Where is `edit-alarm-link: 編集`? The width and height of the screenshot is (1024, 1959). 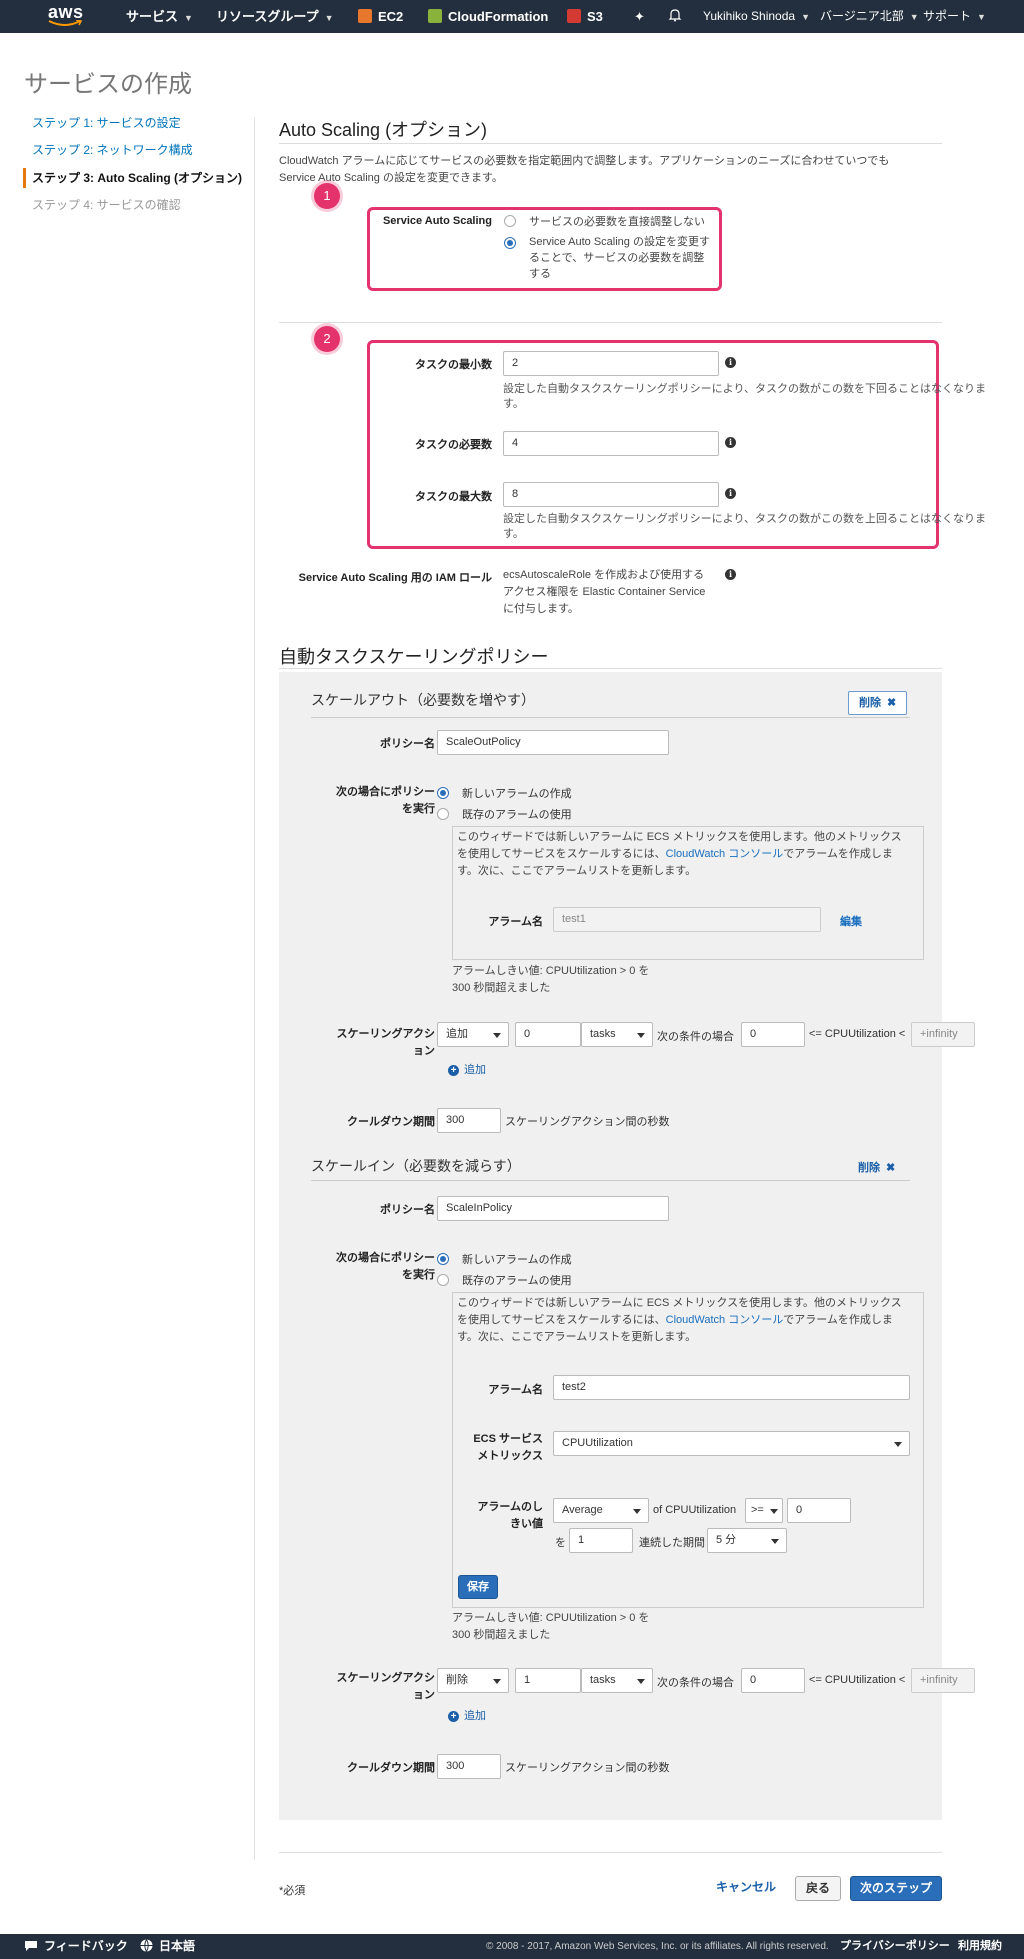
edit-alarm-link: 編集 is located at coordinates (851, 921).